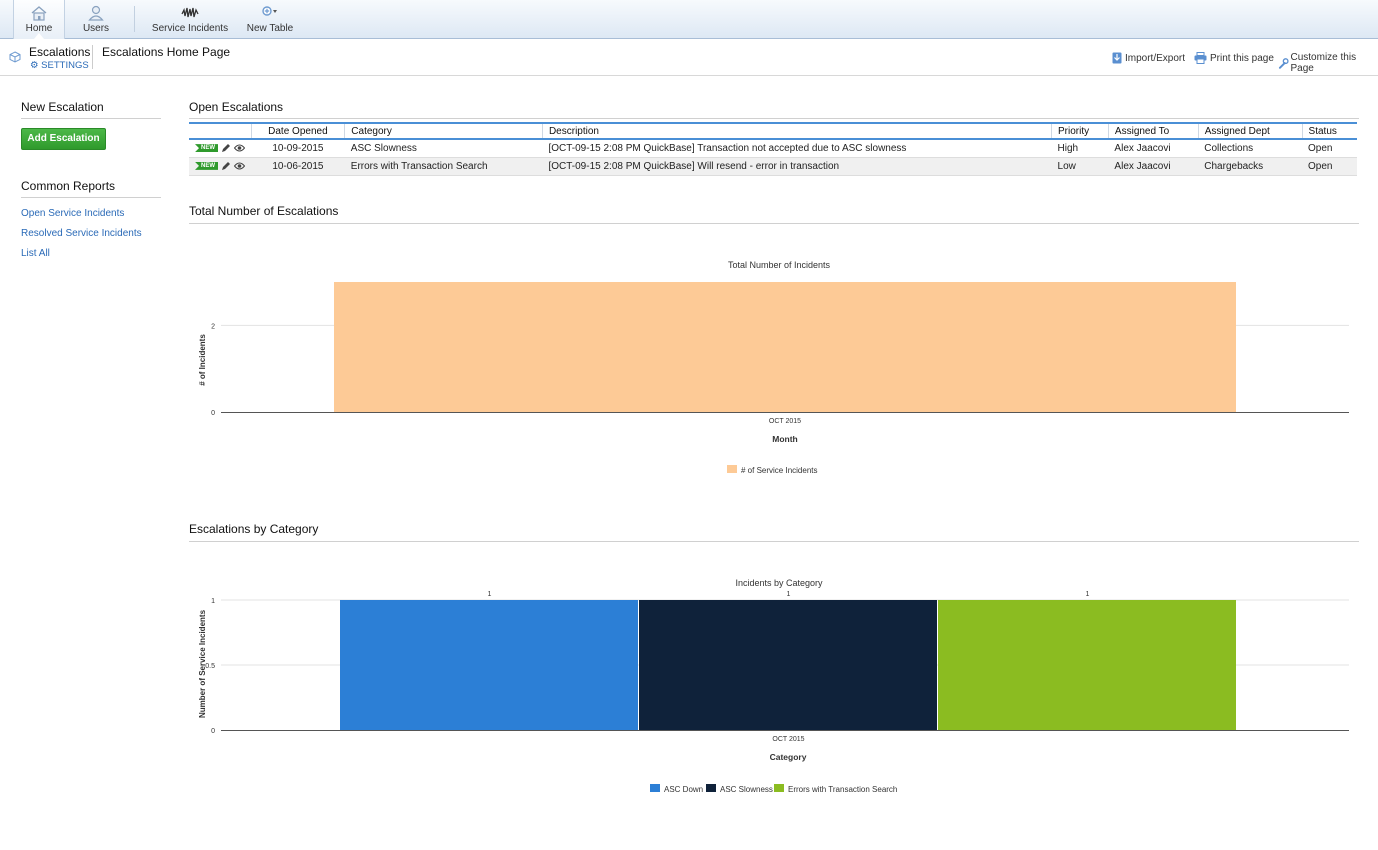 The width and height of the screenshot is (1378, 850). Describe the element at coordinates (1155, 58) in the screenshot. I see `import-export-label: Import/Export` at that location.